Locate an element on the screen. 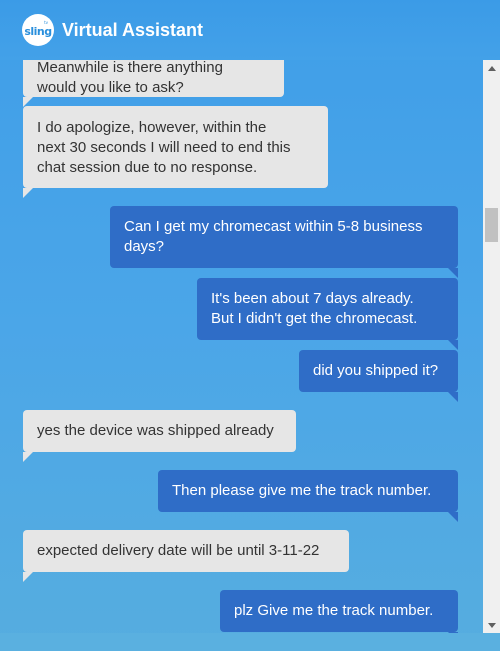  message-line: But I didn't get the chromecast. is located at coordinates (314, 318).